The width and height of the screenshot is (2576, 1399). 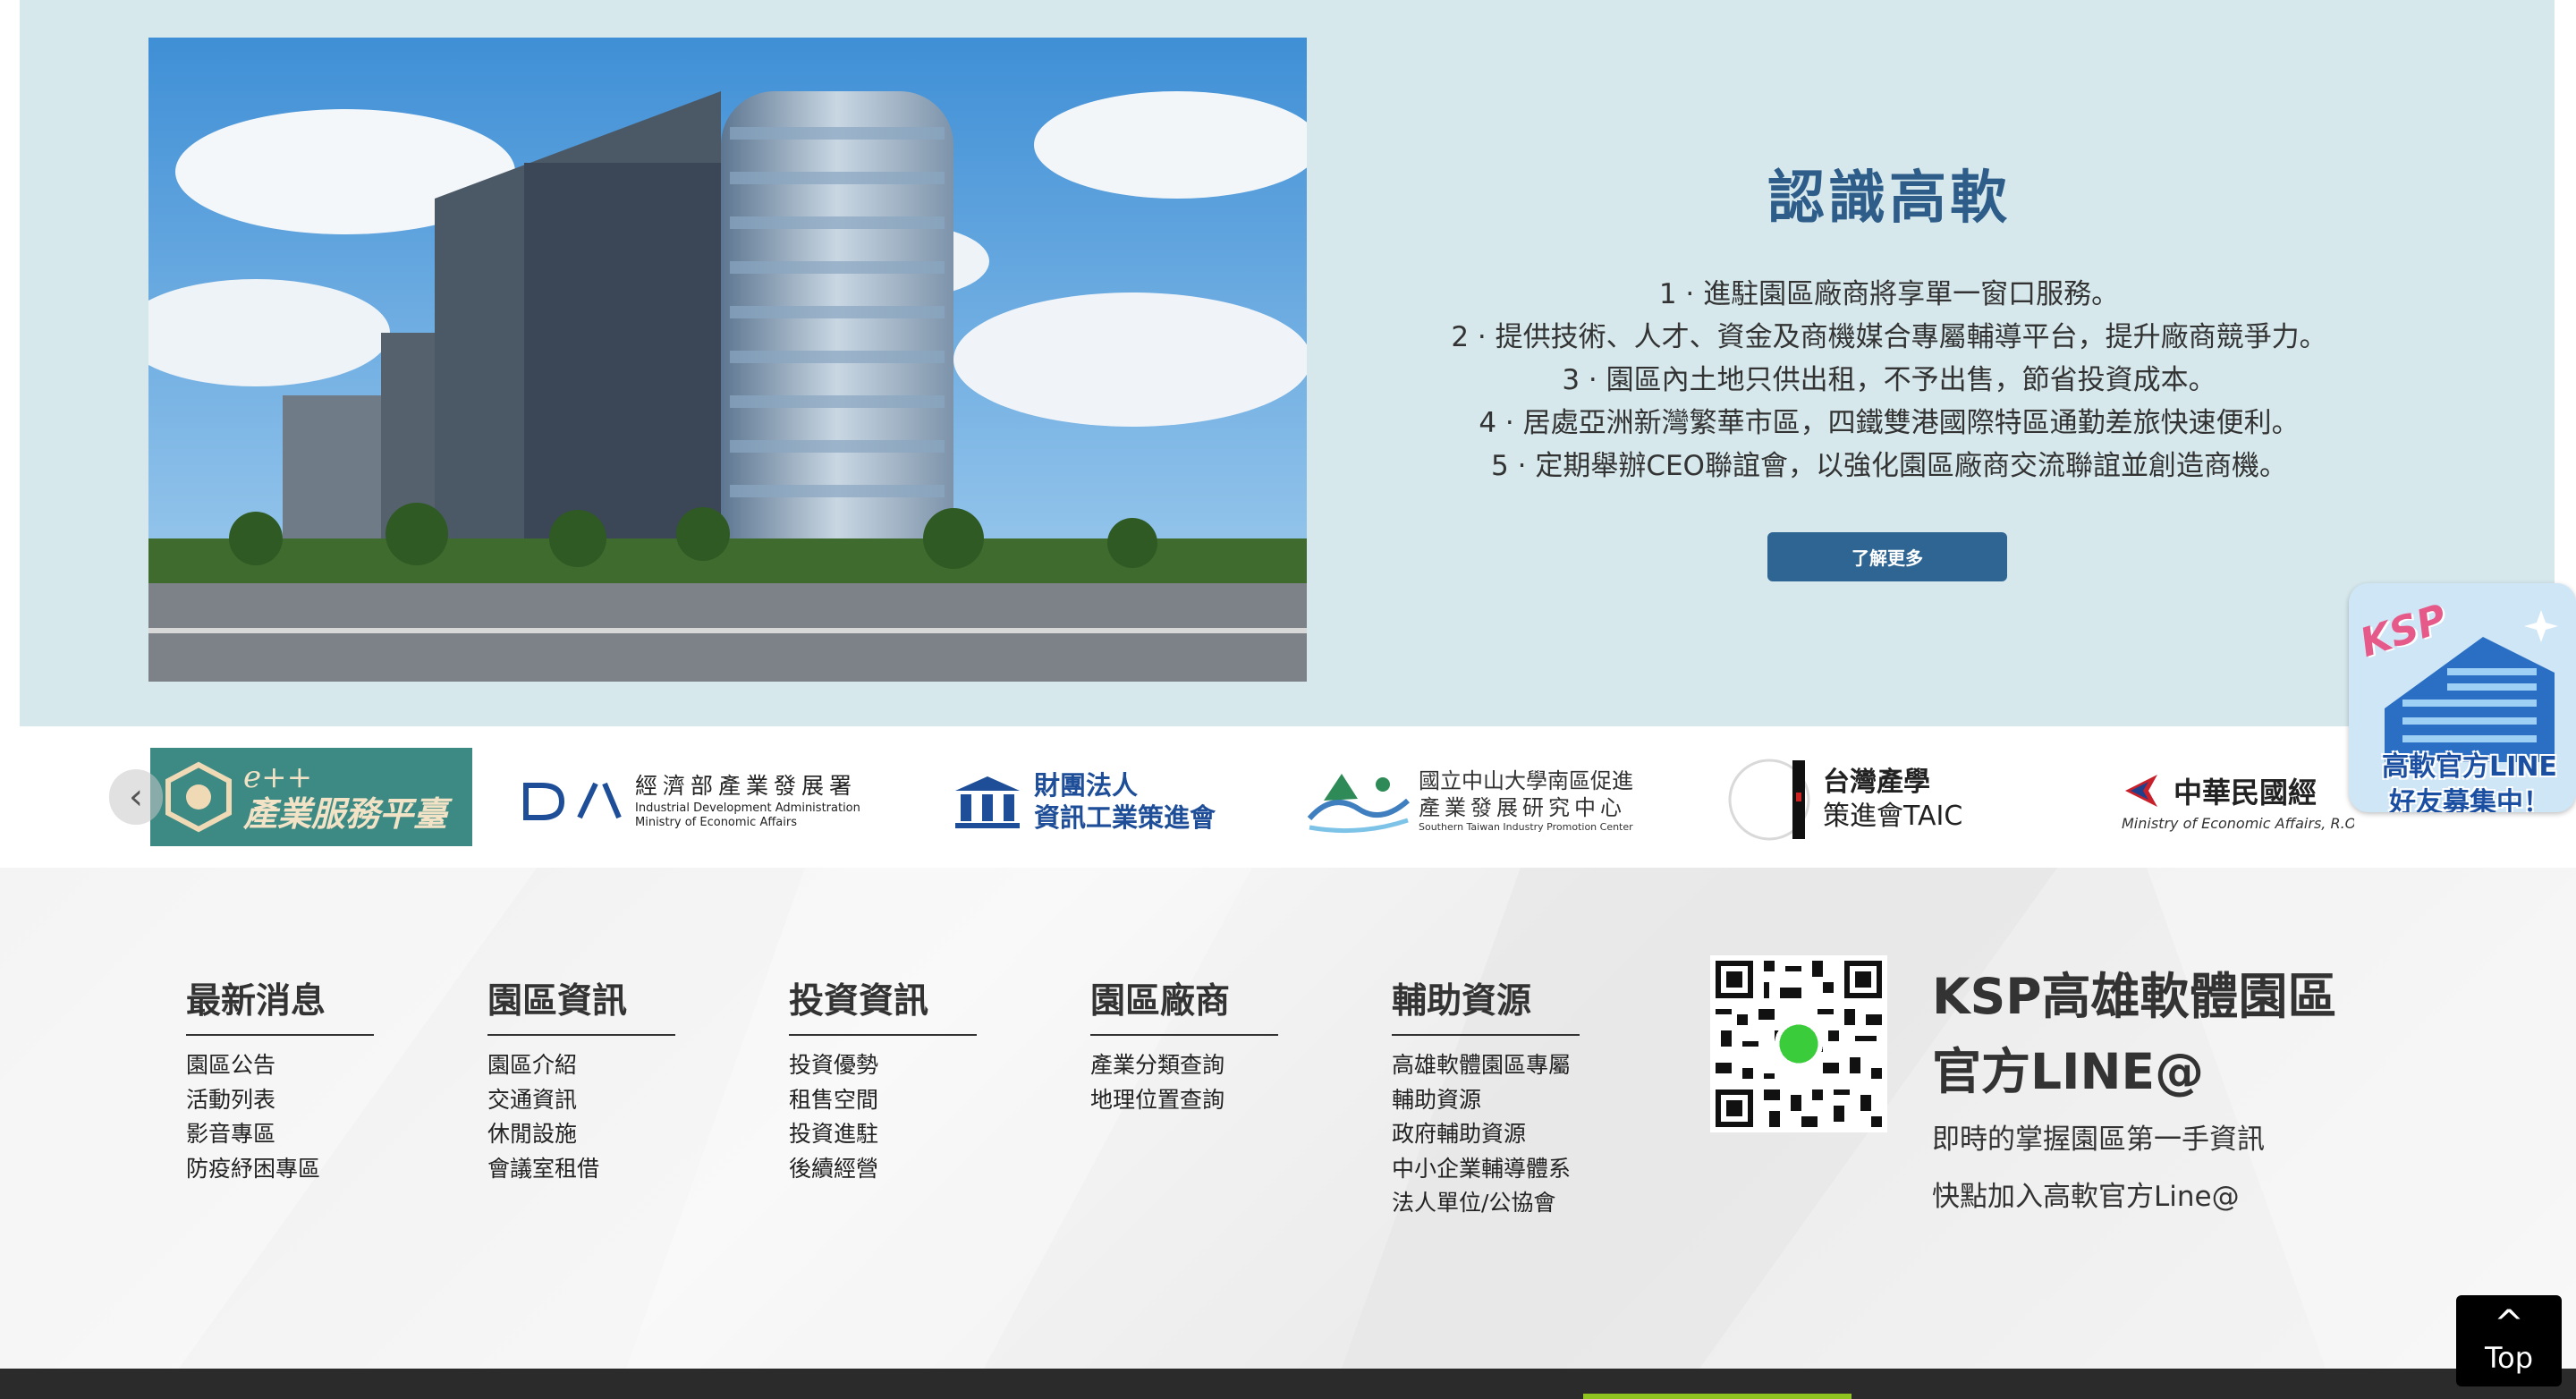 I want to click on carousel-prev-button: ‹, so click(x=136, y=797).